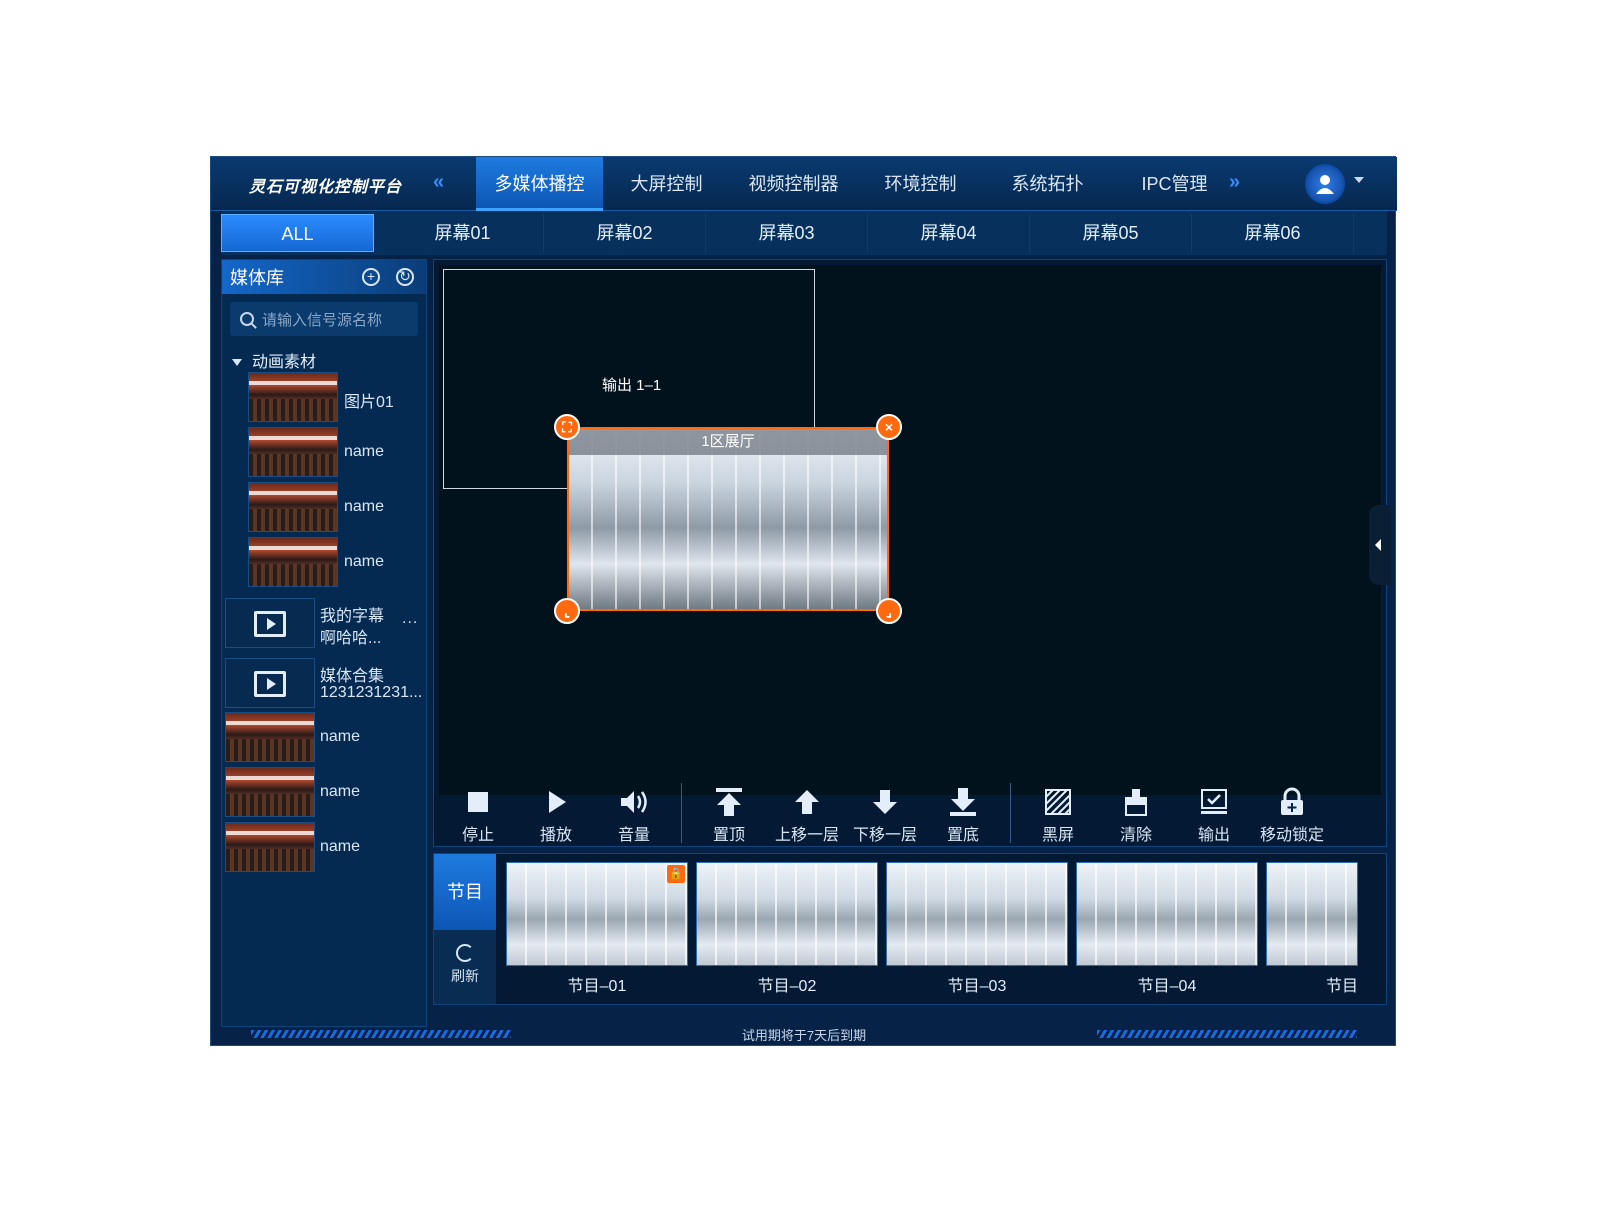 This screenshot has width=1600, height=1206. What do you see at coordinates (1359, 180) in the screenshot?
I see `user-menu-caret-icon` at bounding box center [1359, 180].